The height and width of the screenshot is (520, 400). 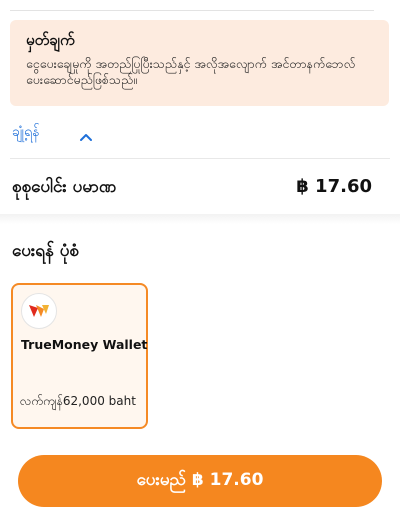 What do you see at coordinates (86, 134) in the screenshot?
I see `chevron-up-icon` at bounding box center [86, 134].